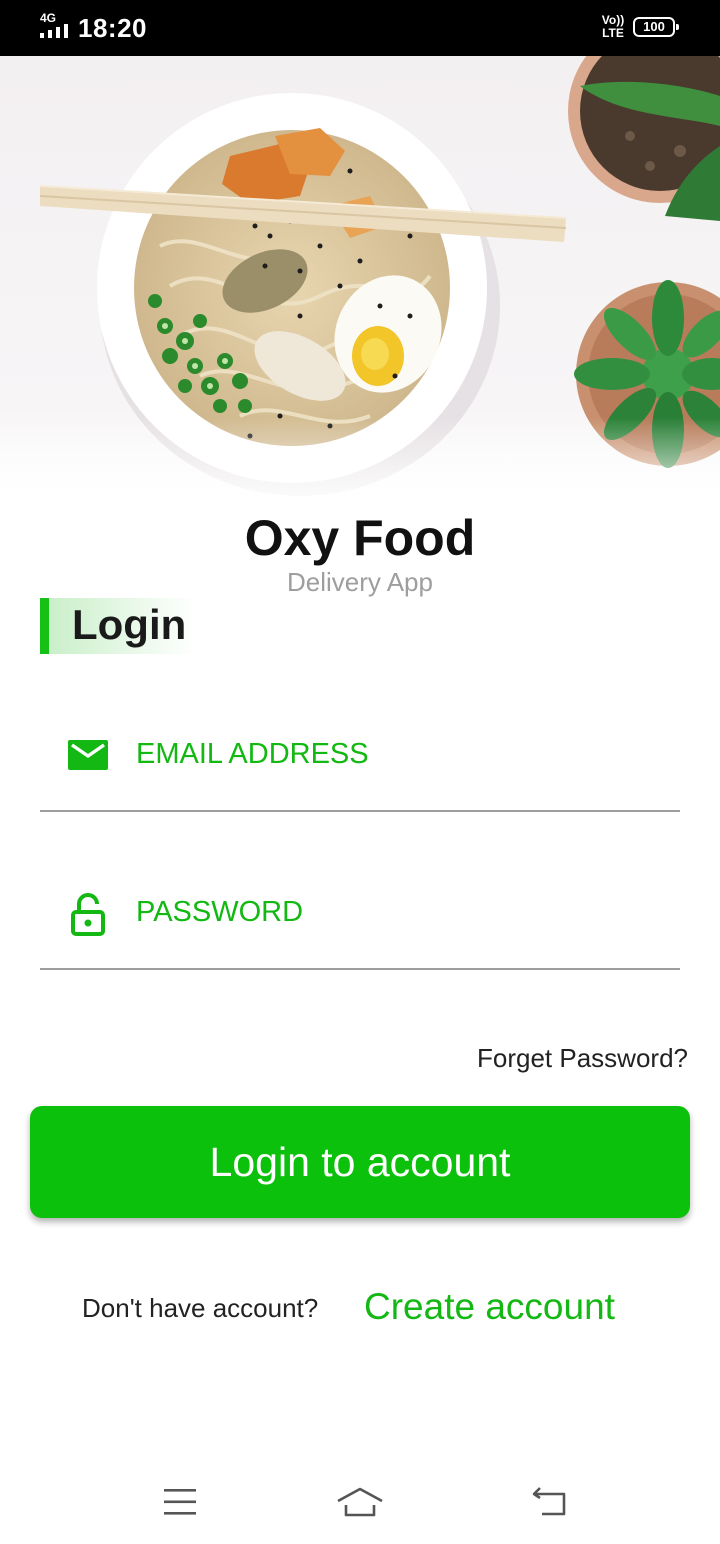 The height and width of the screenshot is (1544, 720). What do you see at coordinates (550, 1502) in the screenshot?
I see `back-icon` at bounding box center [550, 1502].